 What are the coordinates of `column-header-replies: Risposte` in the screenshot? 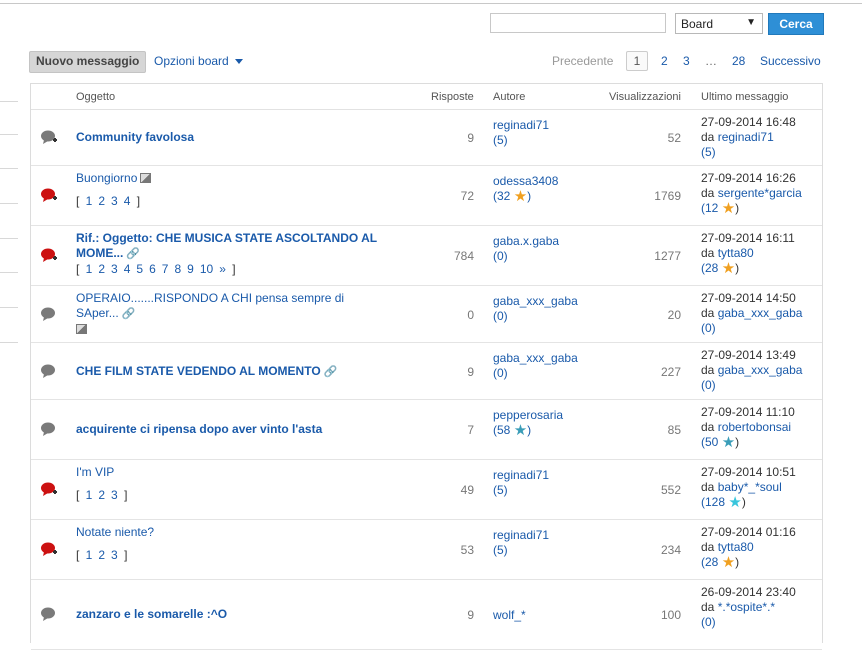 It's located at (452, 97).